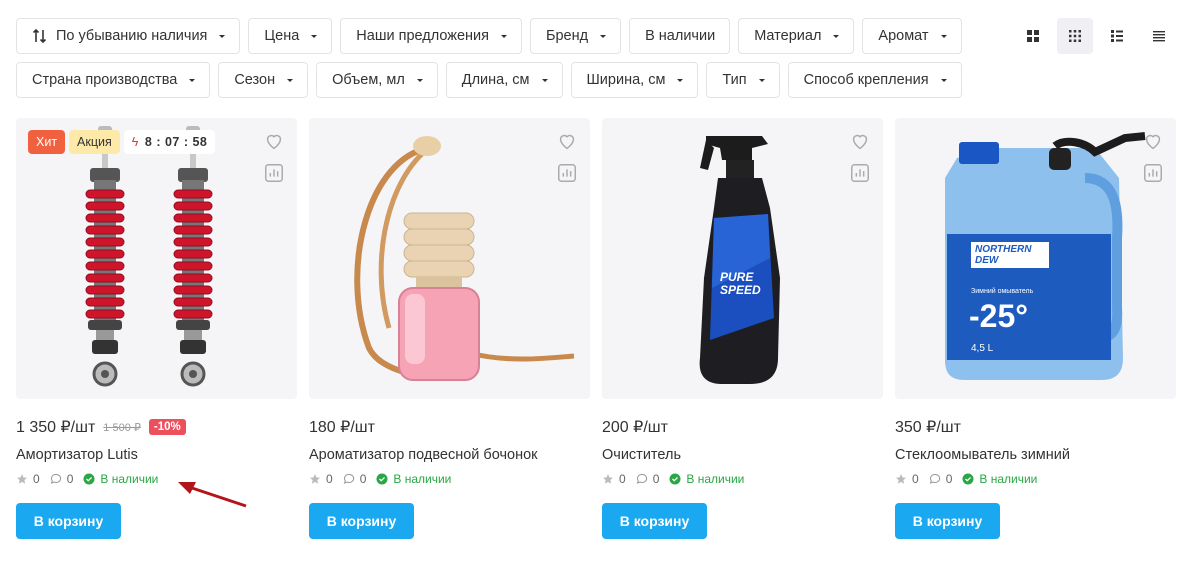 This screenshot has height=566, width=1195. I want to click on view-table-button, so click(1159, 36).